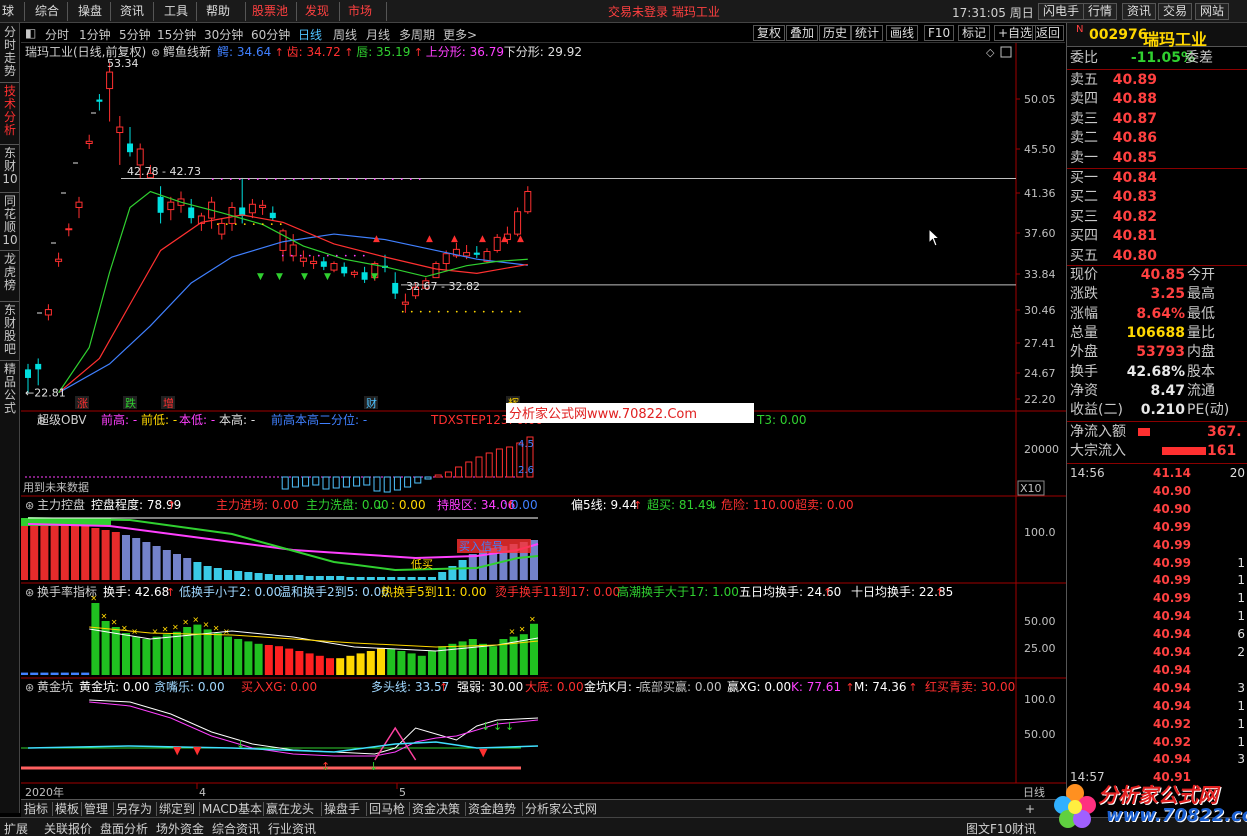 This screenshot has height=836, width=1247. Describe the element at coordinates (460, 34) in the screenshot. I see `tab-period-10: 更多>` at that location.